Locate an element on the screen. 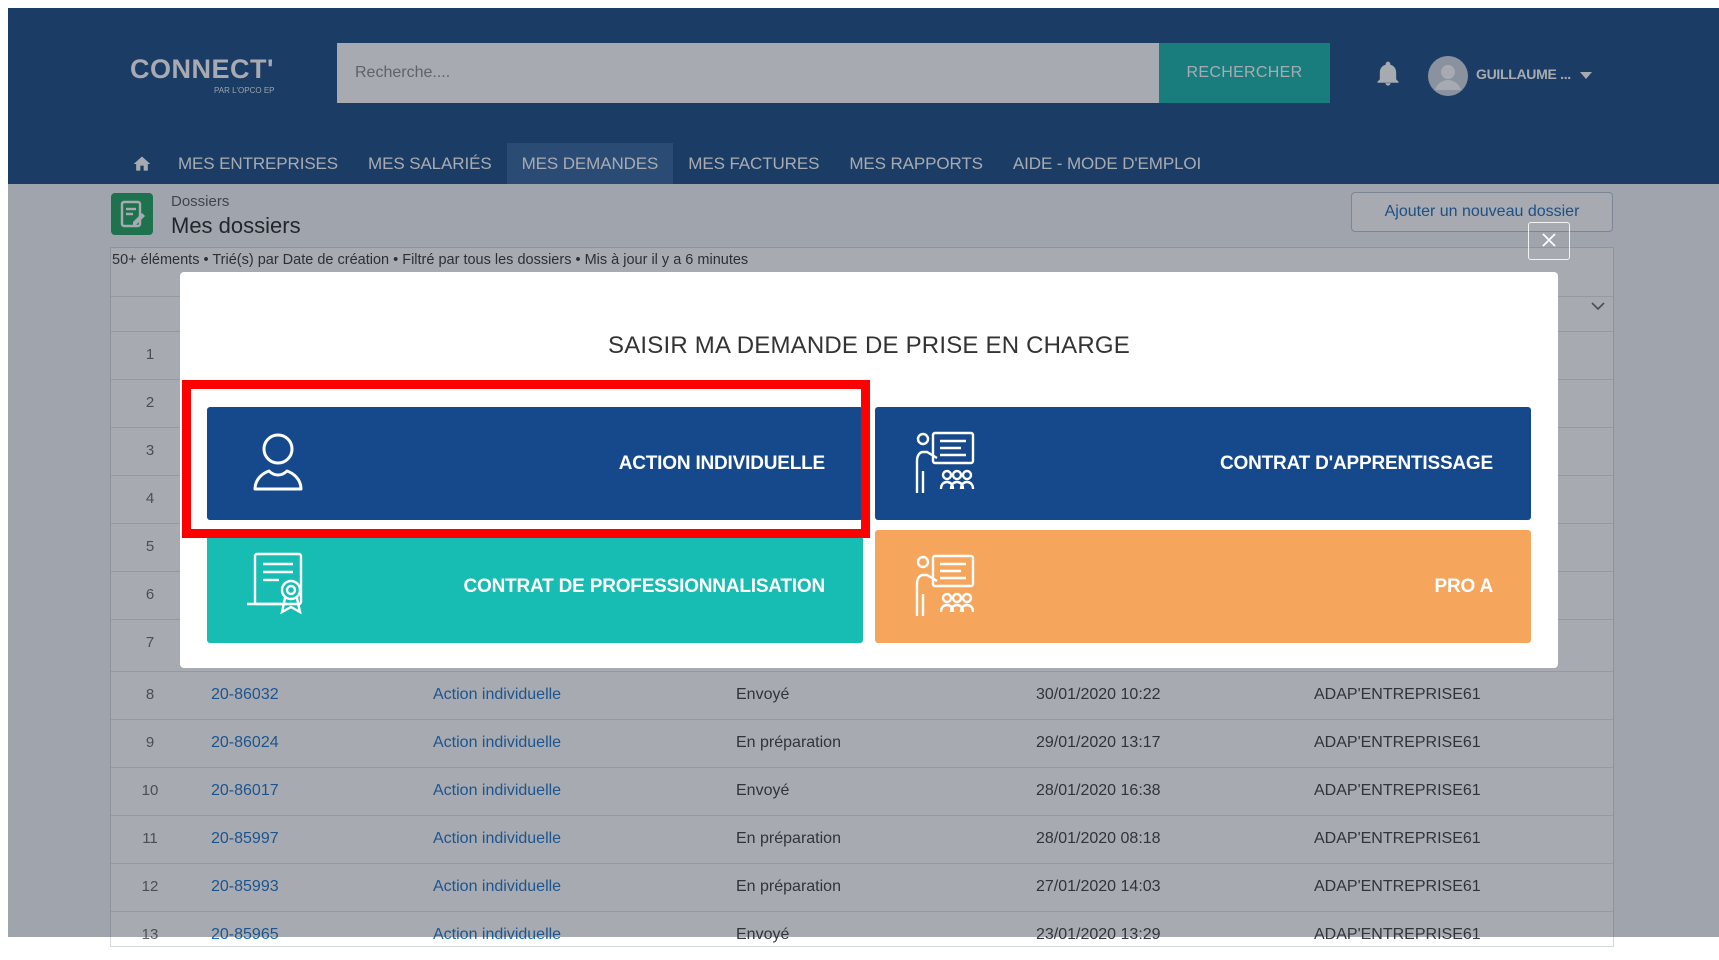  contrat-apprentissage-button: CONTRAT D'APPRENTISSAGE is located at coordinates (1203, 463).